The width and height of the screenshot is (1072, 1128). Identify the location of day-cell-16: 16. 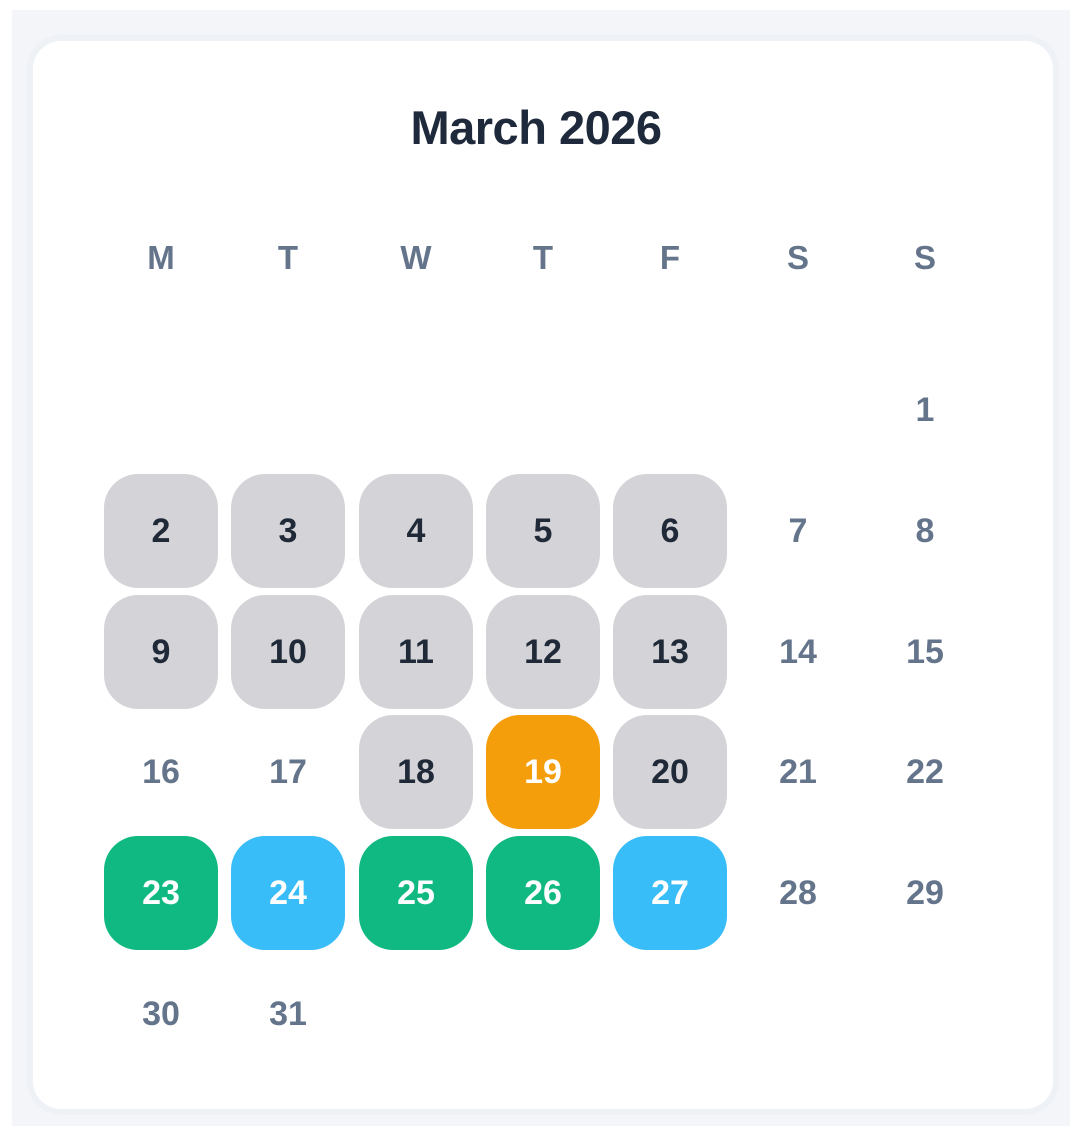
(161, 772).